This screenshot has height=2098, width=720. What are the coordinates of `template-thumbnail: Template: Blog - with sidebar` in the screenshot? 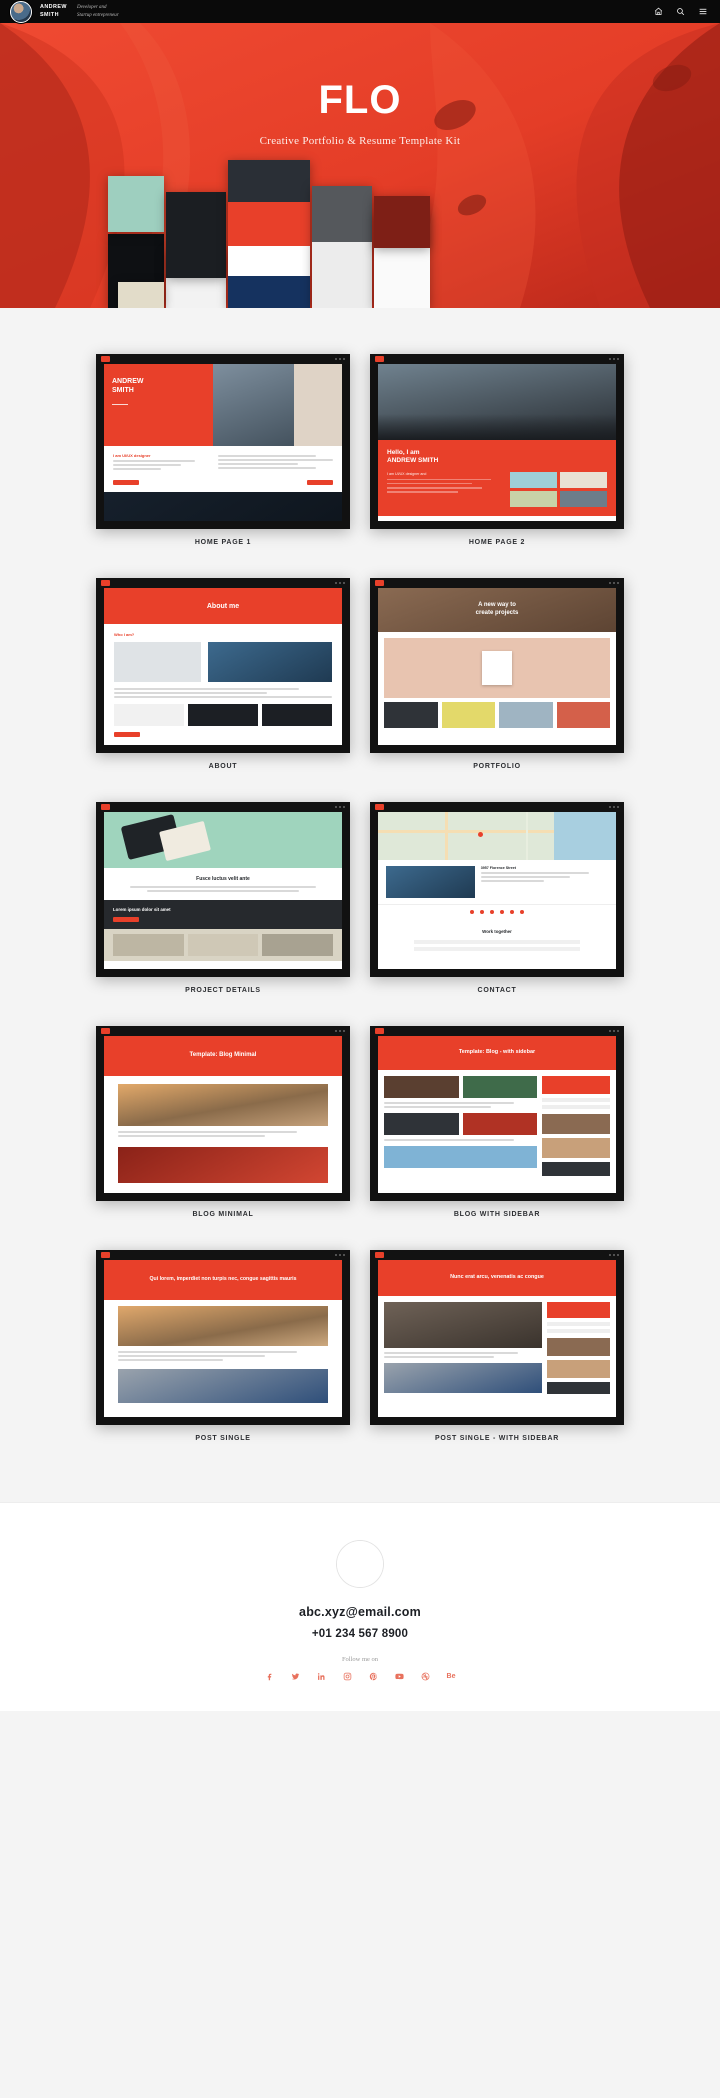 It's located at (497, 1113).